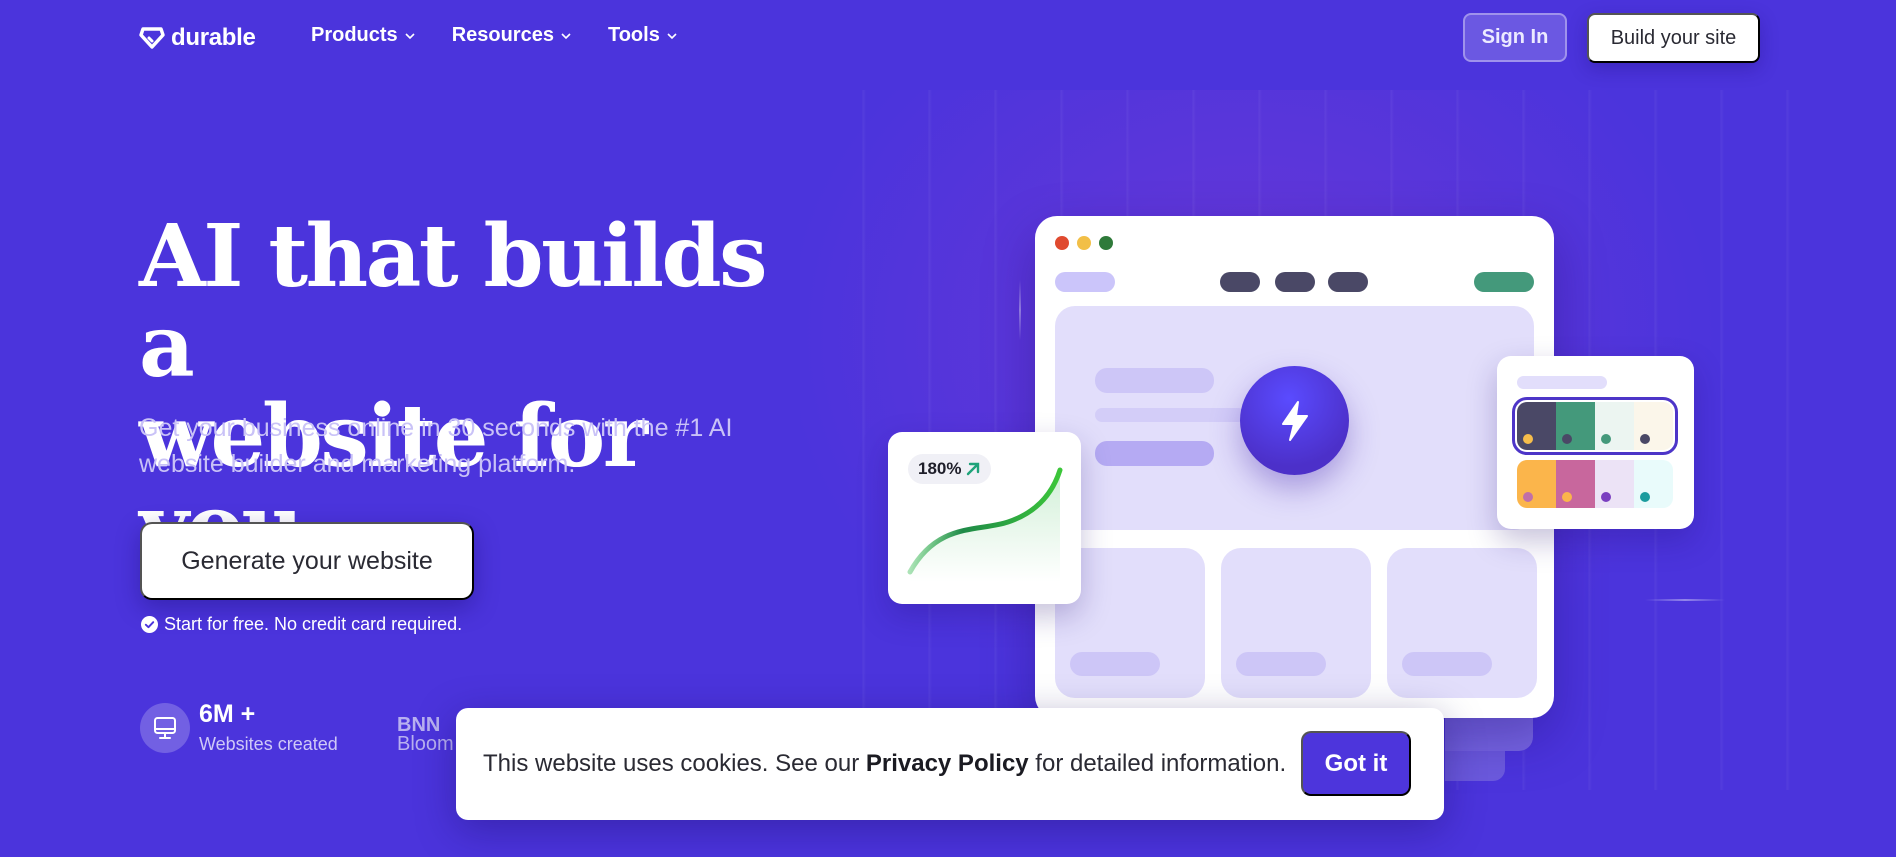 This screenshot has height=857, width=1896. What do you see at coordinates (227, 714) in the screenshot?
I see `websites-created-count: 6M +` at bounding box center [227, 714].